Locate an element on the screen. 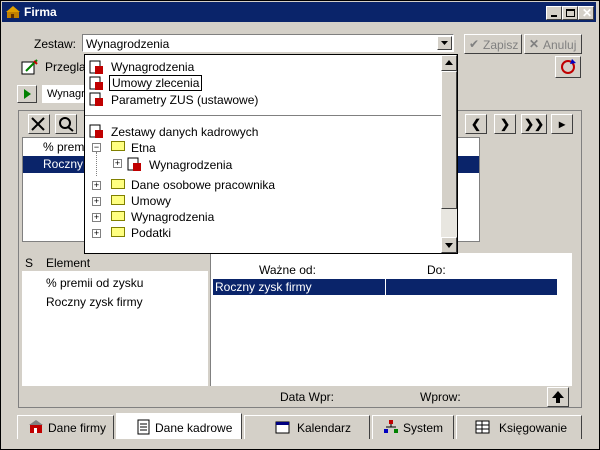  tab-label: Dane kadrowe is located at coordinates (194, 428).